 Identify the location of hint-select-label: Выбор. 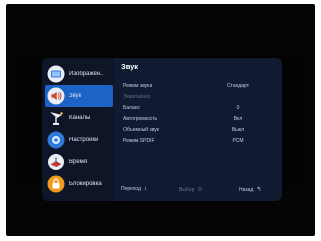
(187, 189).